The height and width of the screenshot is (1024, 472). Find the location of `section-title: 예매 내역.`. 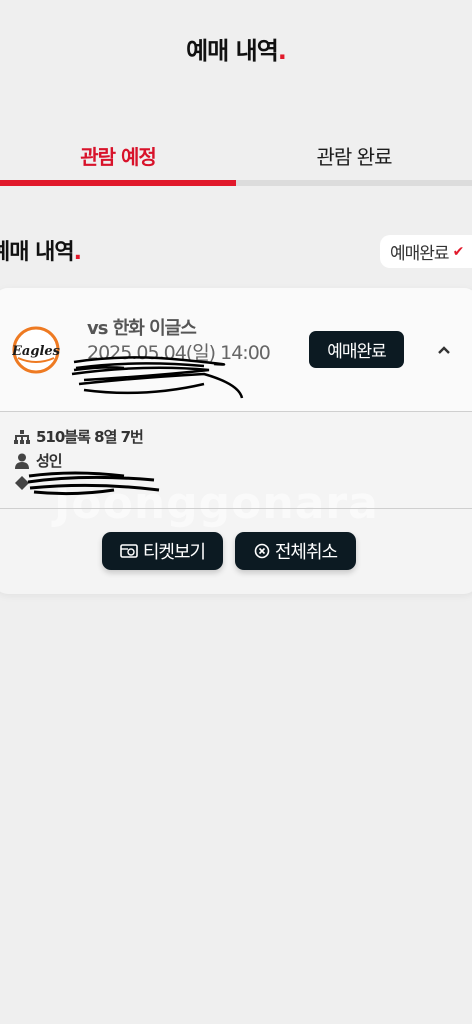

section-title: 예매 내역. is located at coordinates (41, 252).